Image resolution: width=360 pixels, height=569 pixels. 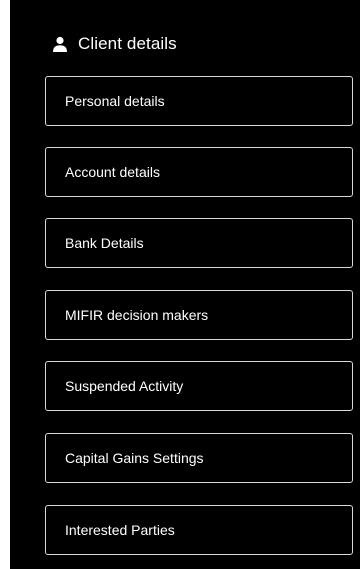 What do you see at coordinates (120, 530) in the screenshot?
I see `menu-item-label: Interested Parties` at bounding box center [120, 530].